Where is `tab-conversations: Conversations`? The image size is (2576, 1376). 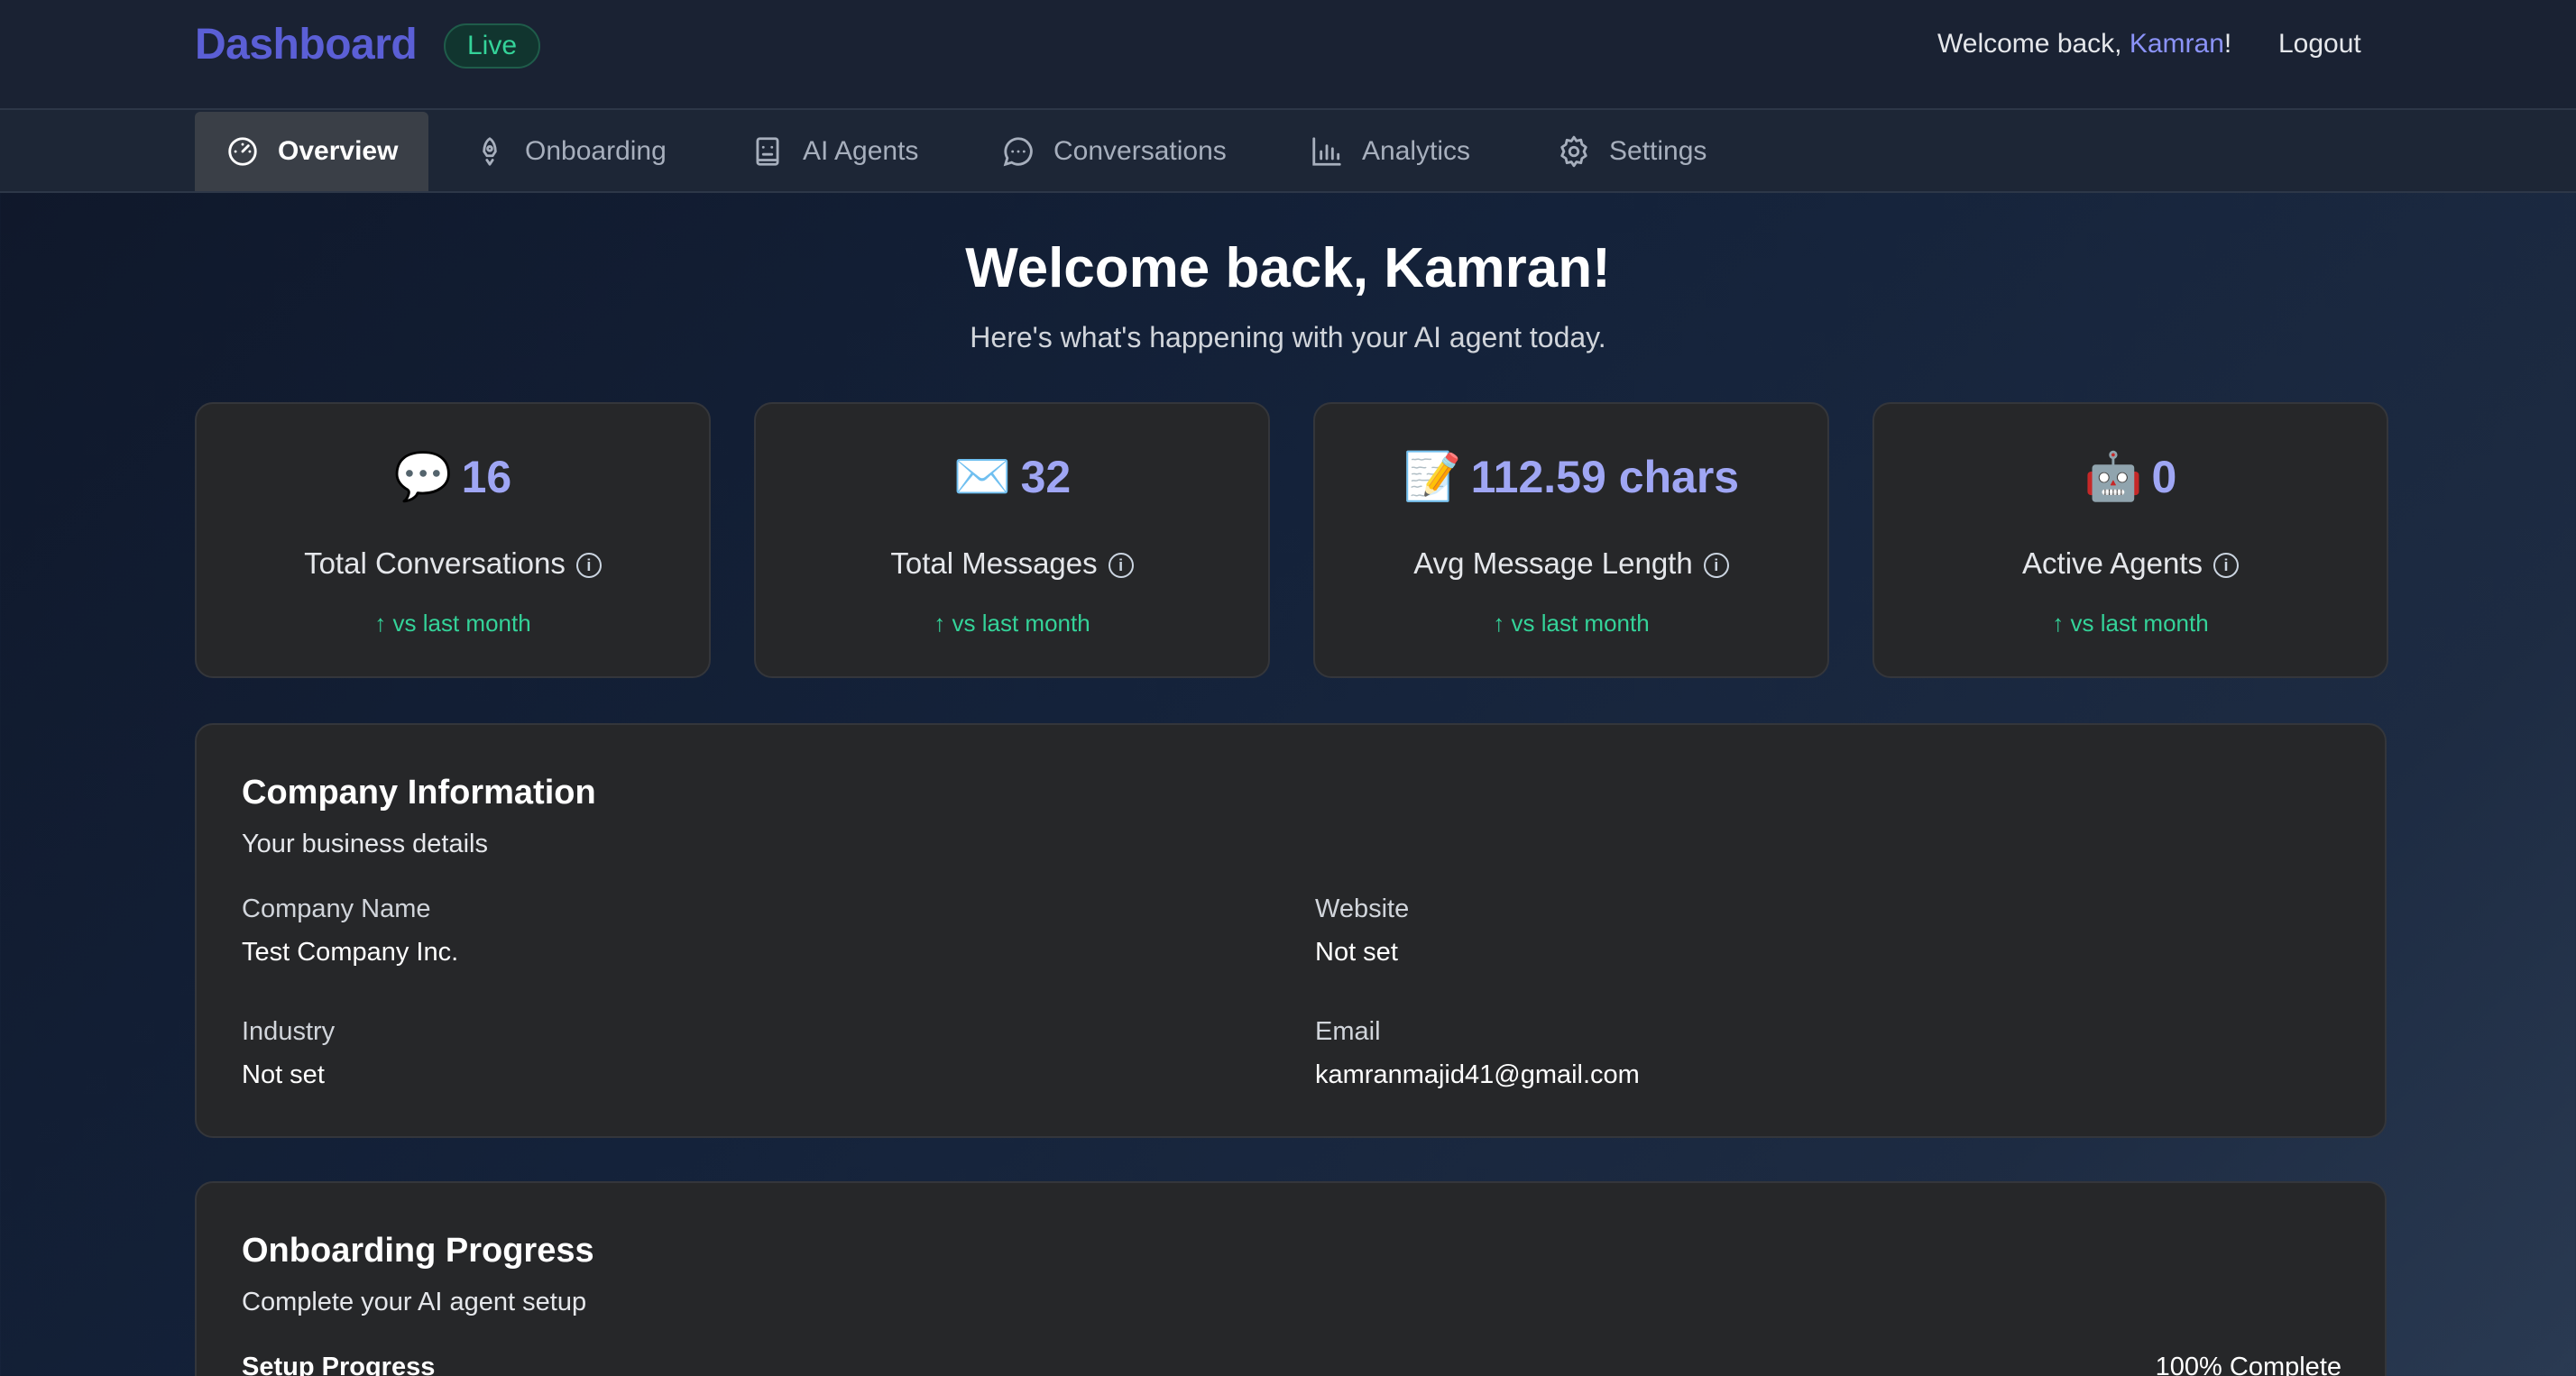 tab-conversations: Conversations is located at coordinates (1114, 151).